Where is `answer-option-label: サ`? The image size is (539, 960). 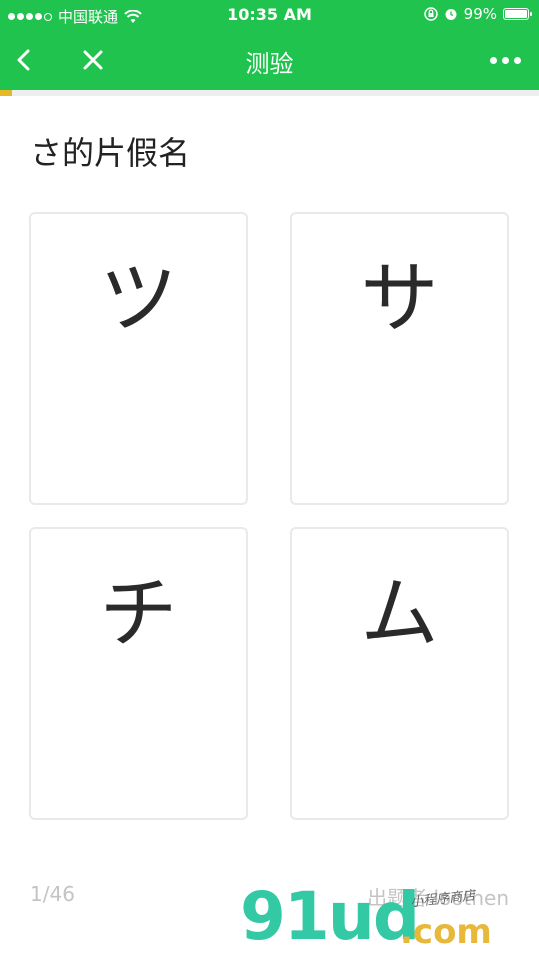 answer-option-label: サ is located at coordinates (399, 299).